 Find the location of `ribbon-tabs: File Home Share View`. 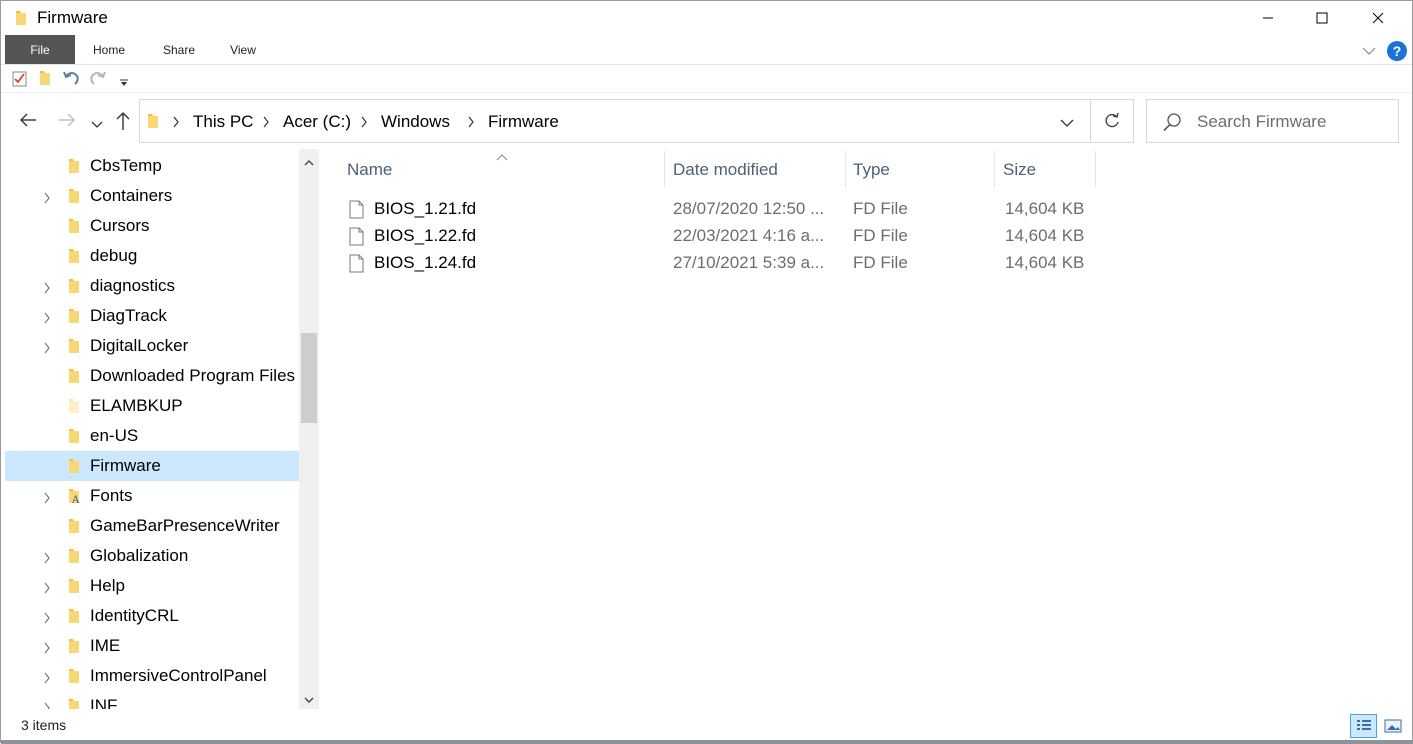

ribbon-tabs: File Home Share View is located at coordinates (706, 50).